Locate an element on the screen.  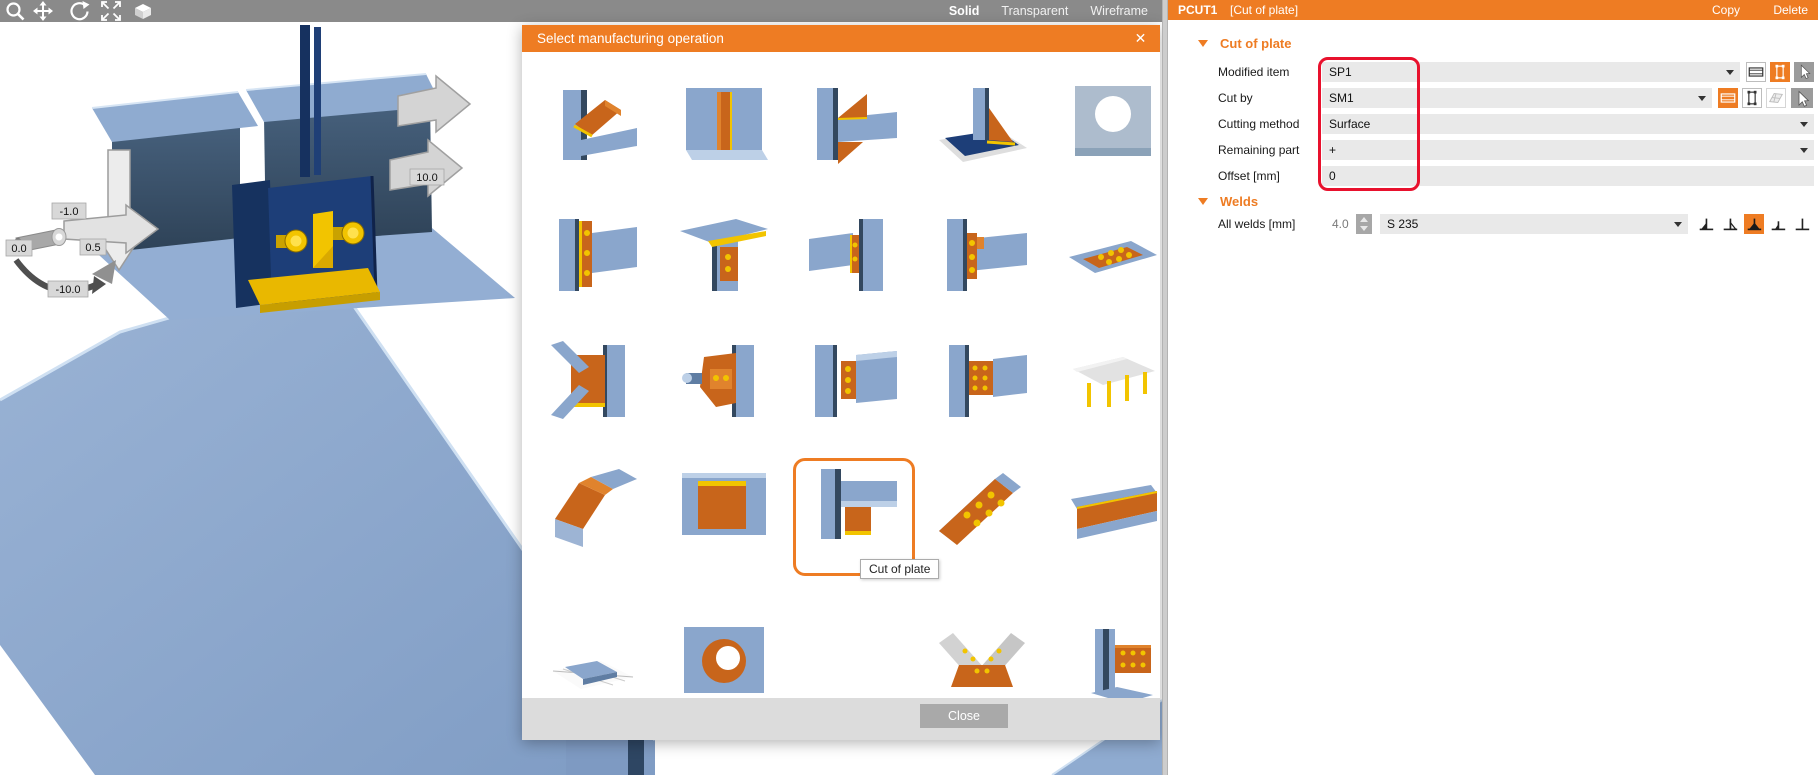
dialog-header: Select manufacturing operation ✕ is located at coordinates (841, 38).